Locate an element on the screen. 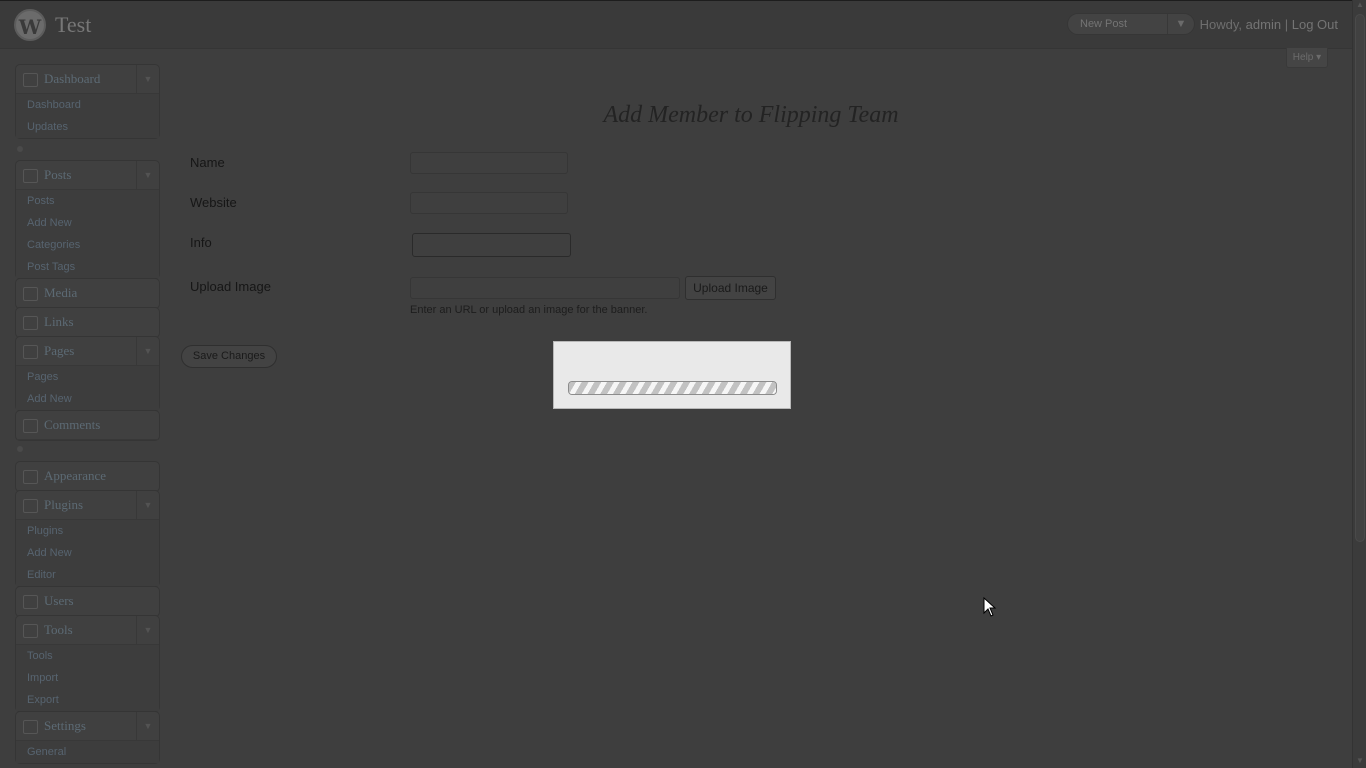  menu-group-plugins: Plugins ▼ Plugins Add New Editor is located at coordinates (87, 538).